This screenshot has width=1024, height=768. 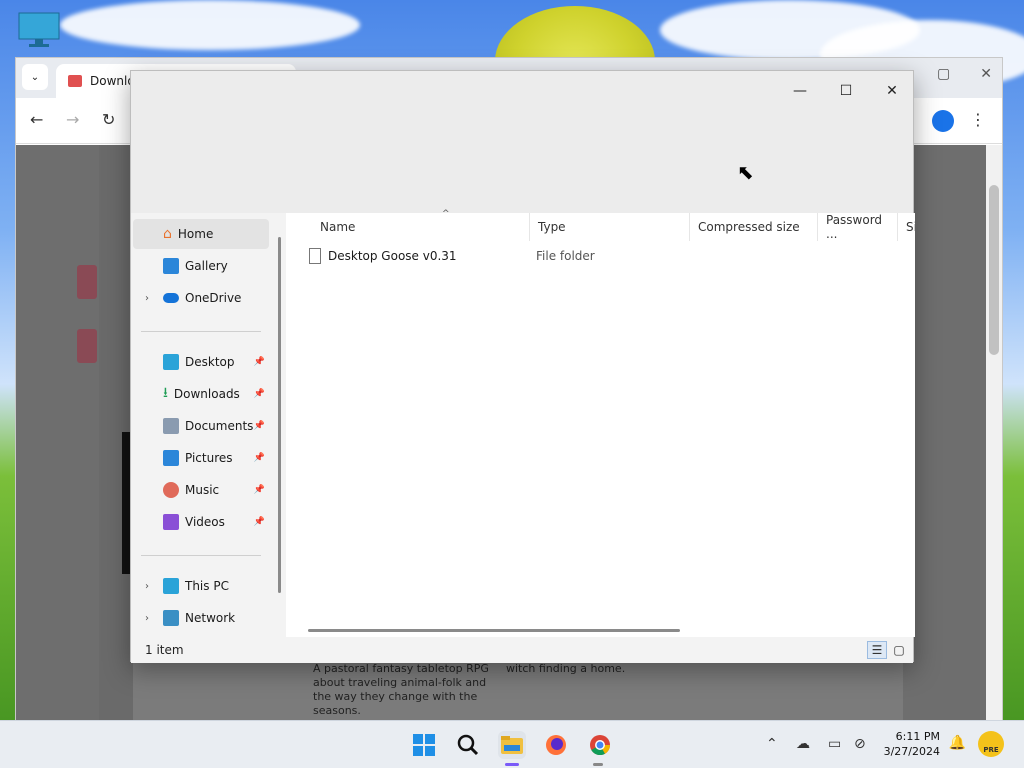 I want to click on mouse-cursor-icon: ⬉, so click(x=745, y=172).